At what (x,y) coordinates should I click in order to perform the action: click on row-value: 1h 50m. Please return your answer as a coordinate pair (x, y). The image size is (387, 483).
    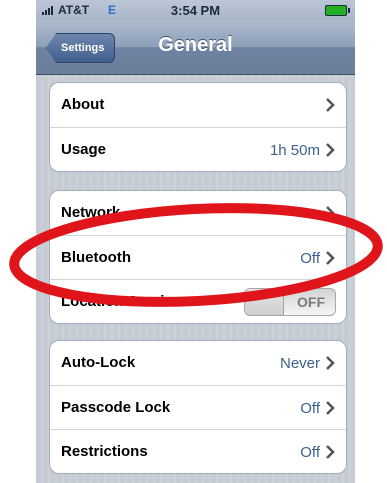
    Looking at the image, I should click on (294, 150).